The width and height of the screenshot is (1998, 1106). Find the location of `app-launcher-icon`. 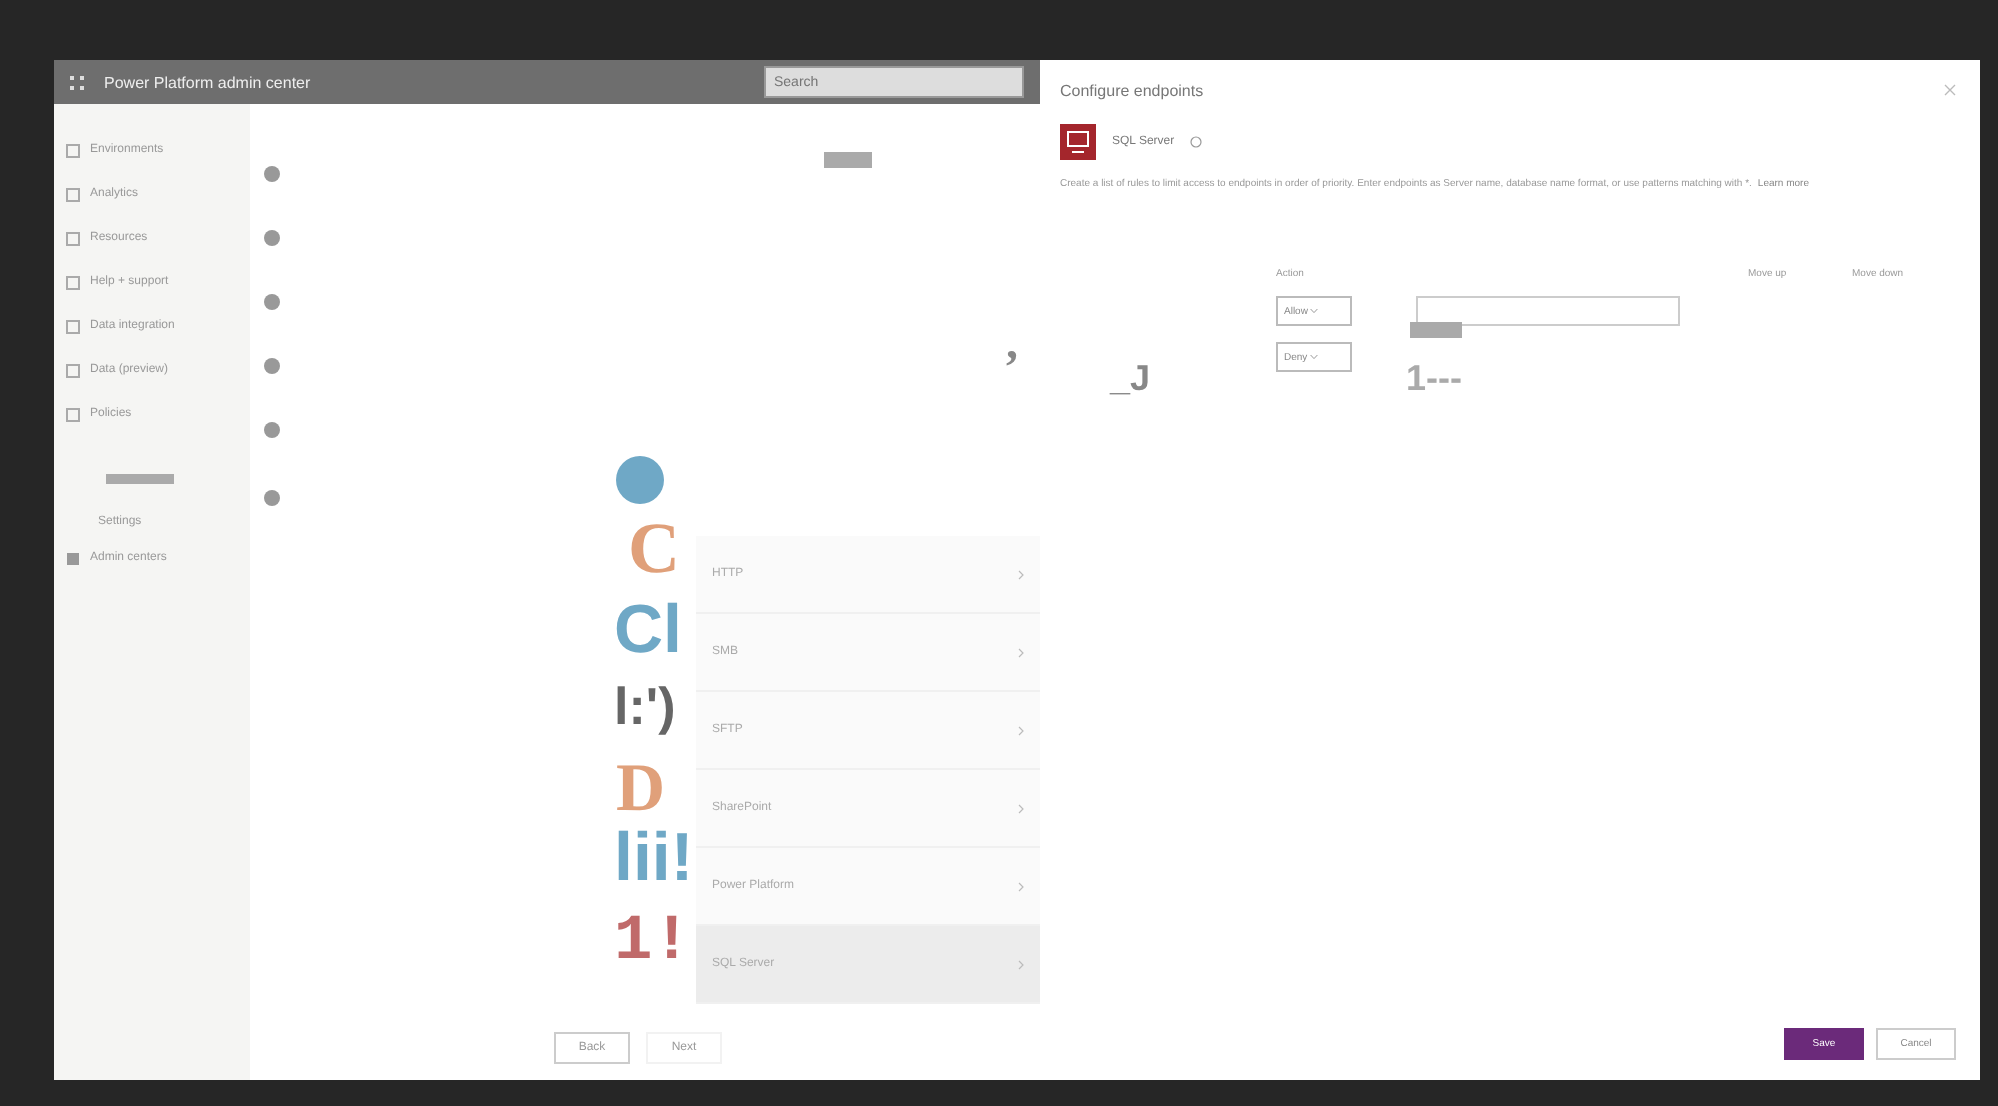

app-launcher-icon is located at coordinates (77, 82).